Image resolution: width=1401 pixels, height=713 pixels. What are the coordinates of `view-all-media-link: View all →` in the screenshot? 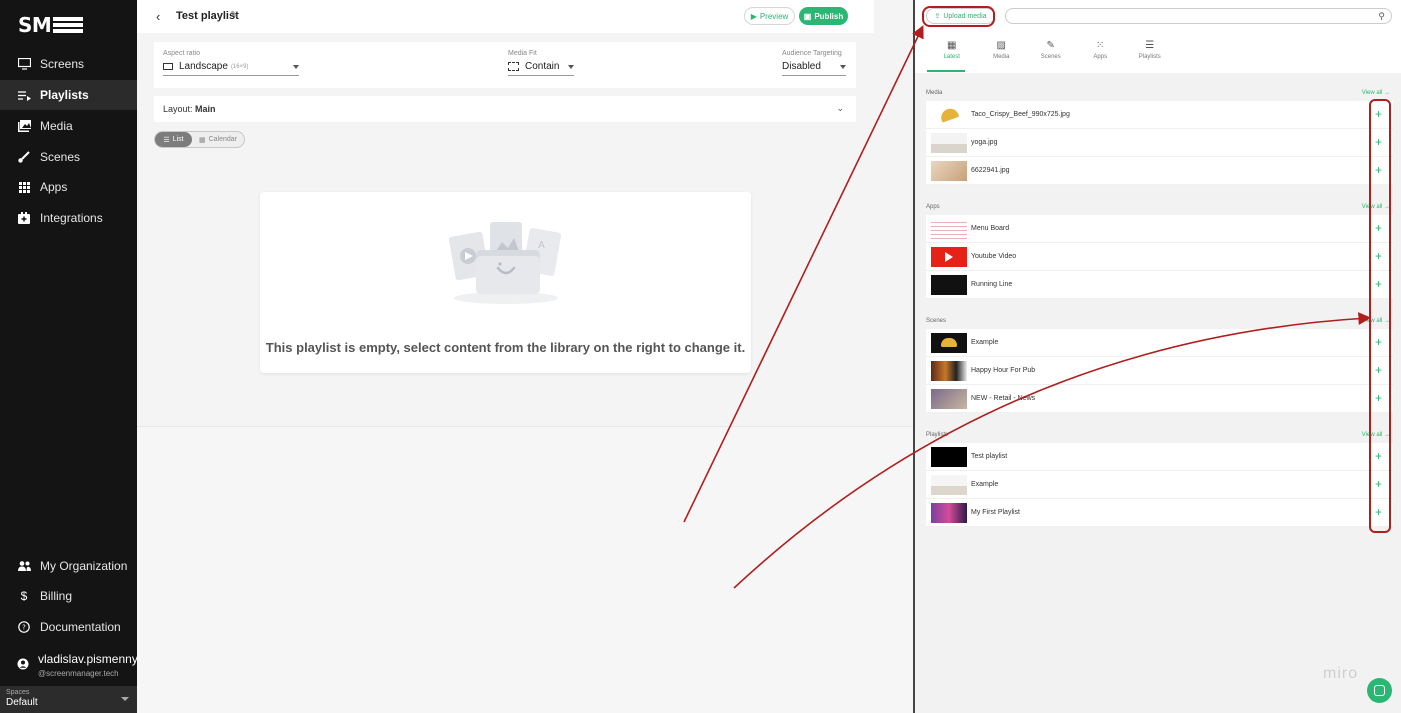 It's located at (1376, 93).